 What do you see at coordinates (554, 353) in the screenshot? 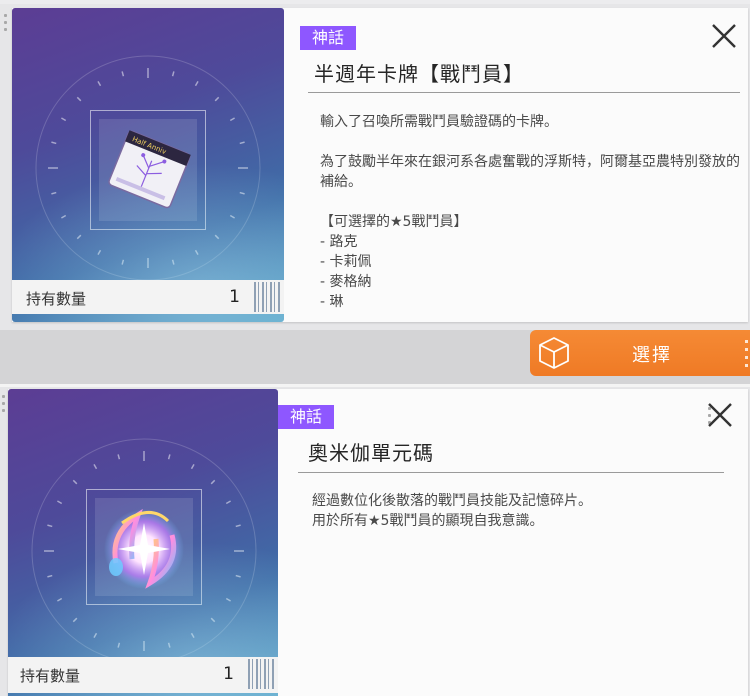
I see `cube-icon` at bounding box center [554, 353].